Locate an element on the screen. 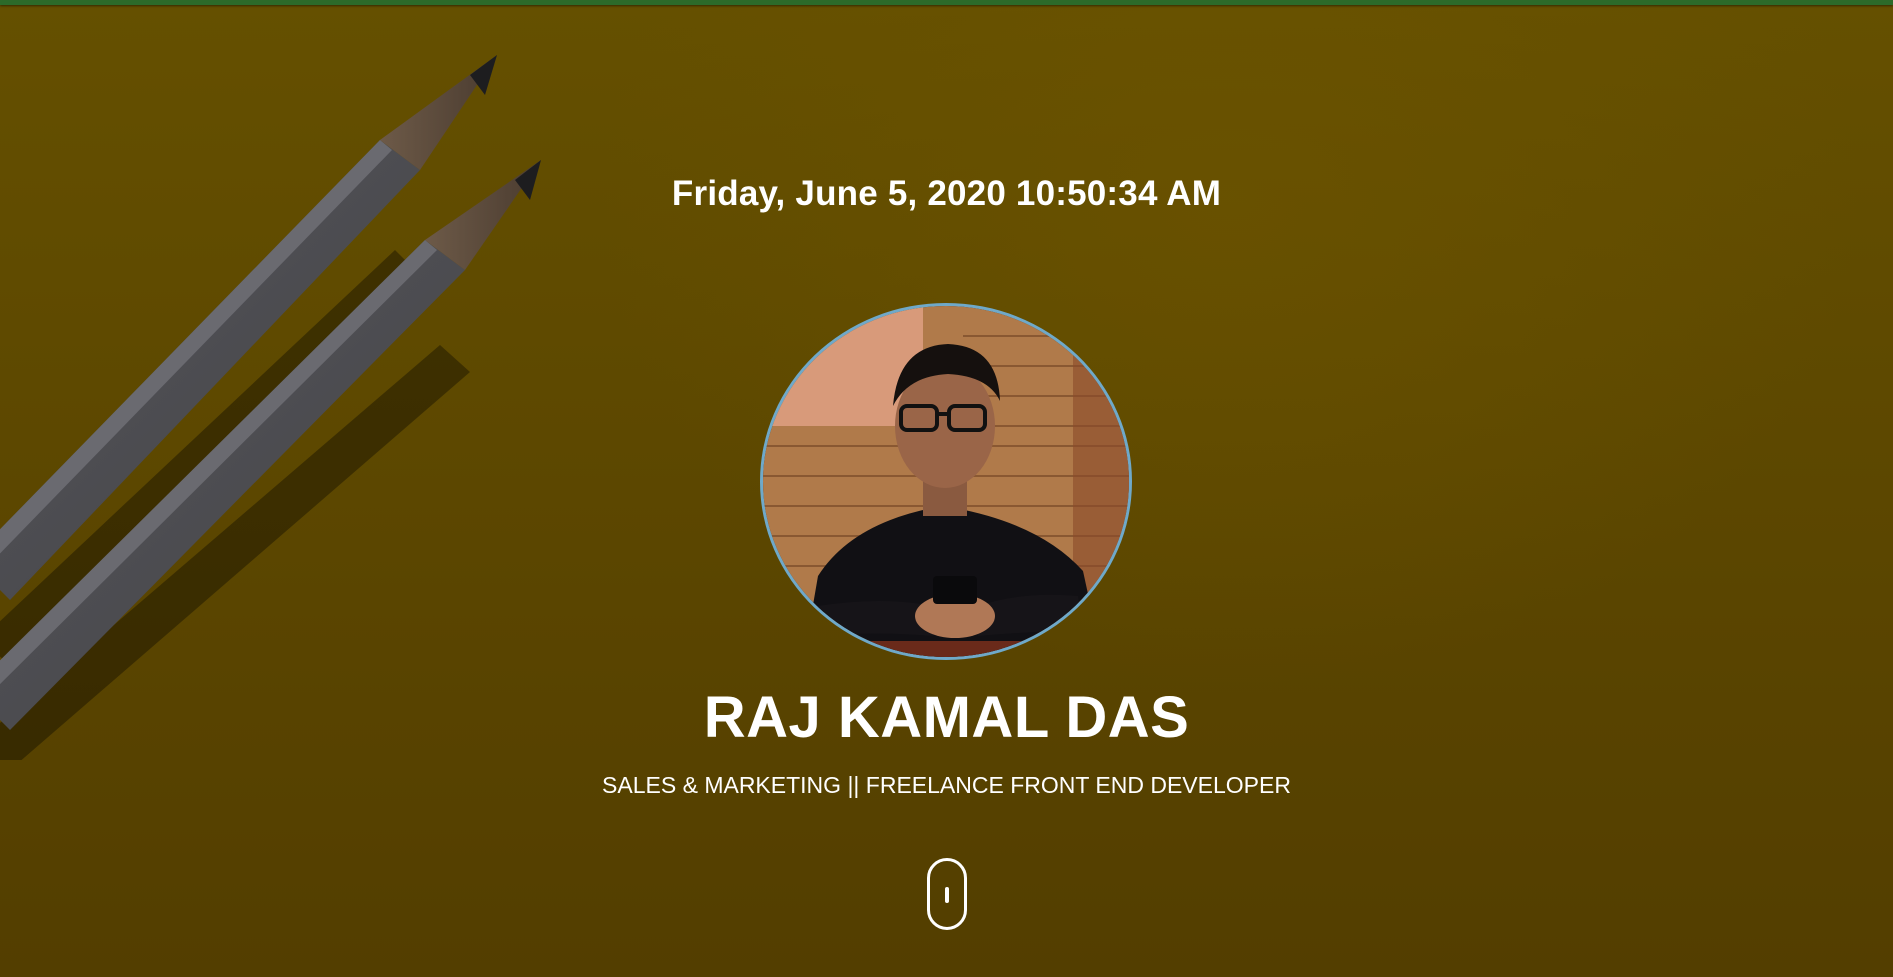 This screenshot has width=1893, height=977. profile-avatar is located at coordinates (946, 481).